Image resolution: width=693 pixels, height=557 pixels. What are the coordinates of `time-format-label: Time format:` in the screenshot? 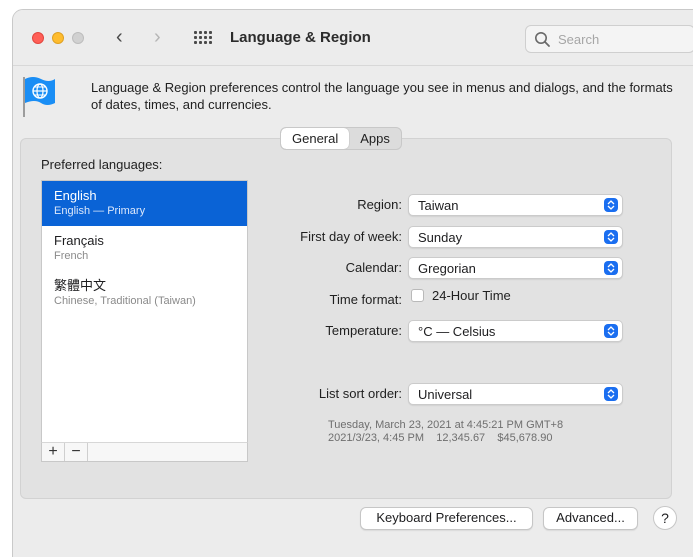 It's located at (365, 299).